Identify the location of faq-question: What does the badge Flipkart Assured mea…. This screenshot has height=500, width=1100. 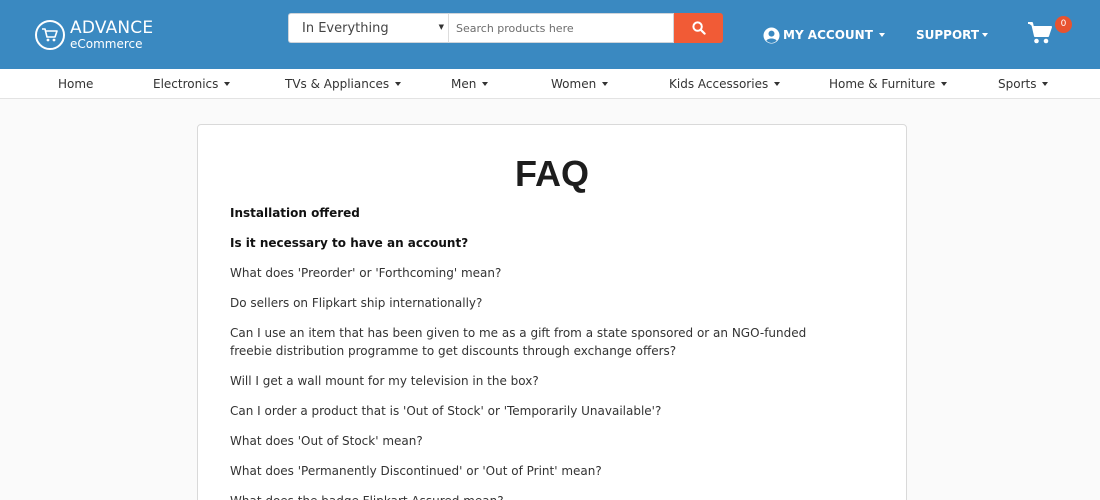
(540, 496).